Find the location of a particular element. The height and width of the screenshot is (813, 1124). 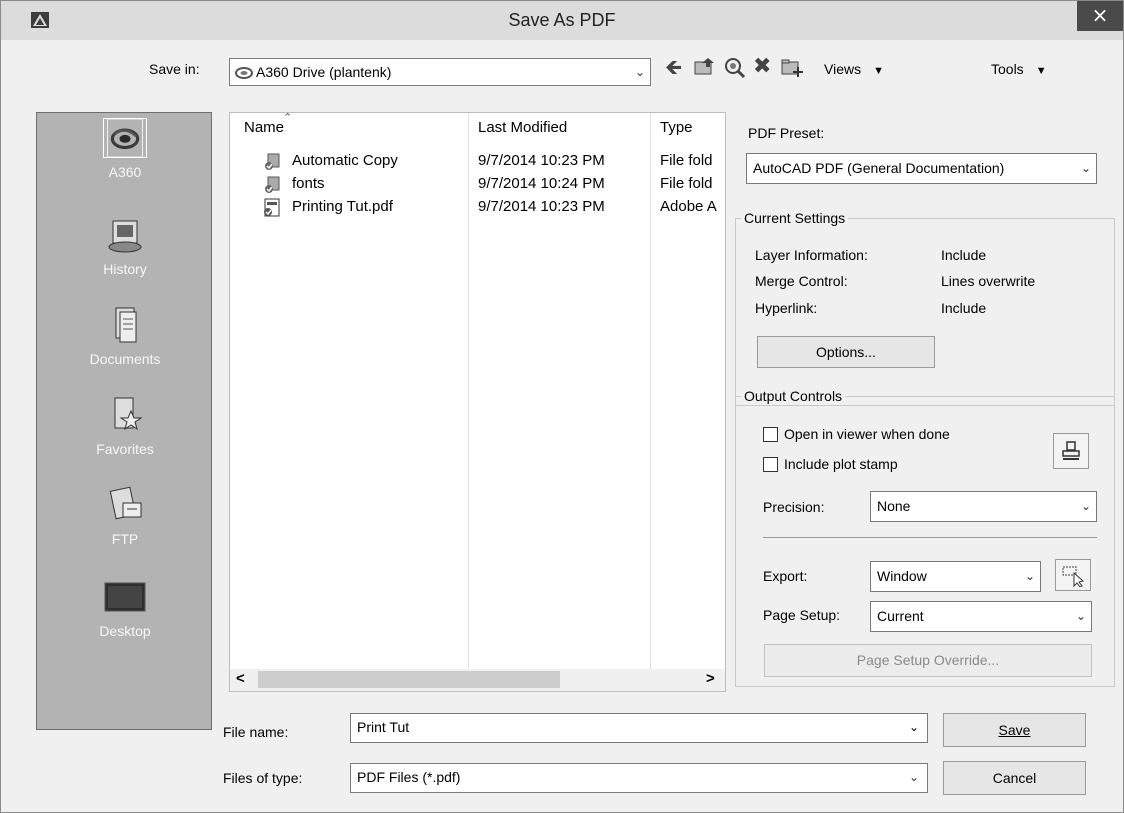

file-type: Adobe A is located at coordinates (688, 206).